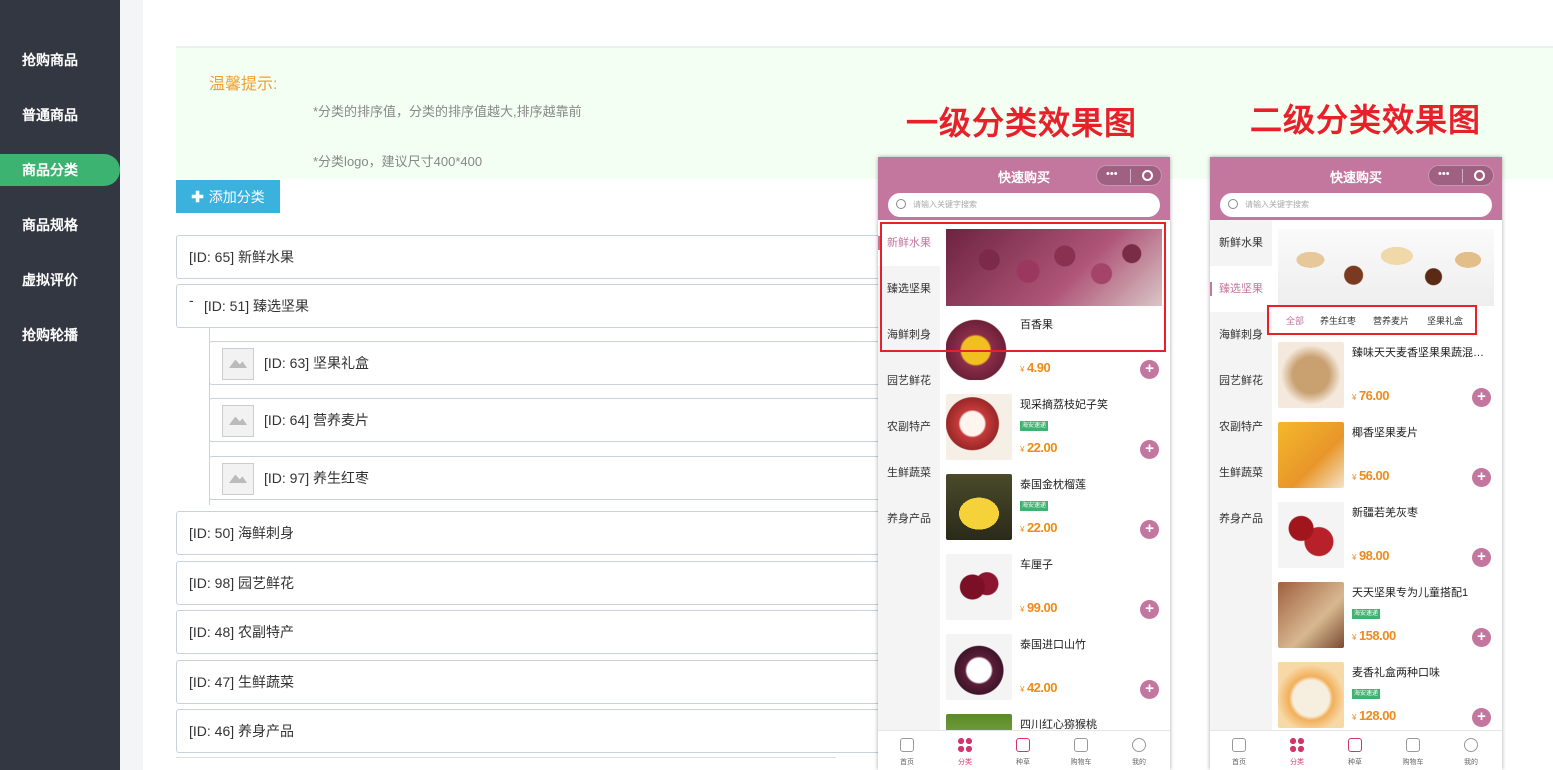 Image resolution: width=1553 pixels, height=770 pixels. What do you see at coordinates (1388, 457) in the screenshot?
I see `product-item: 椰香坚果麦片 ¥56.00 +` at bounding box center [1388, 457].